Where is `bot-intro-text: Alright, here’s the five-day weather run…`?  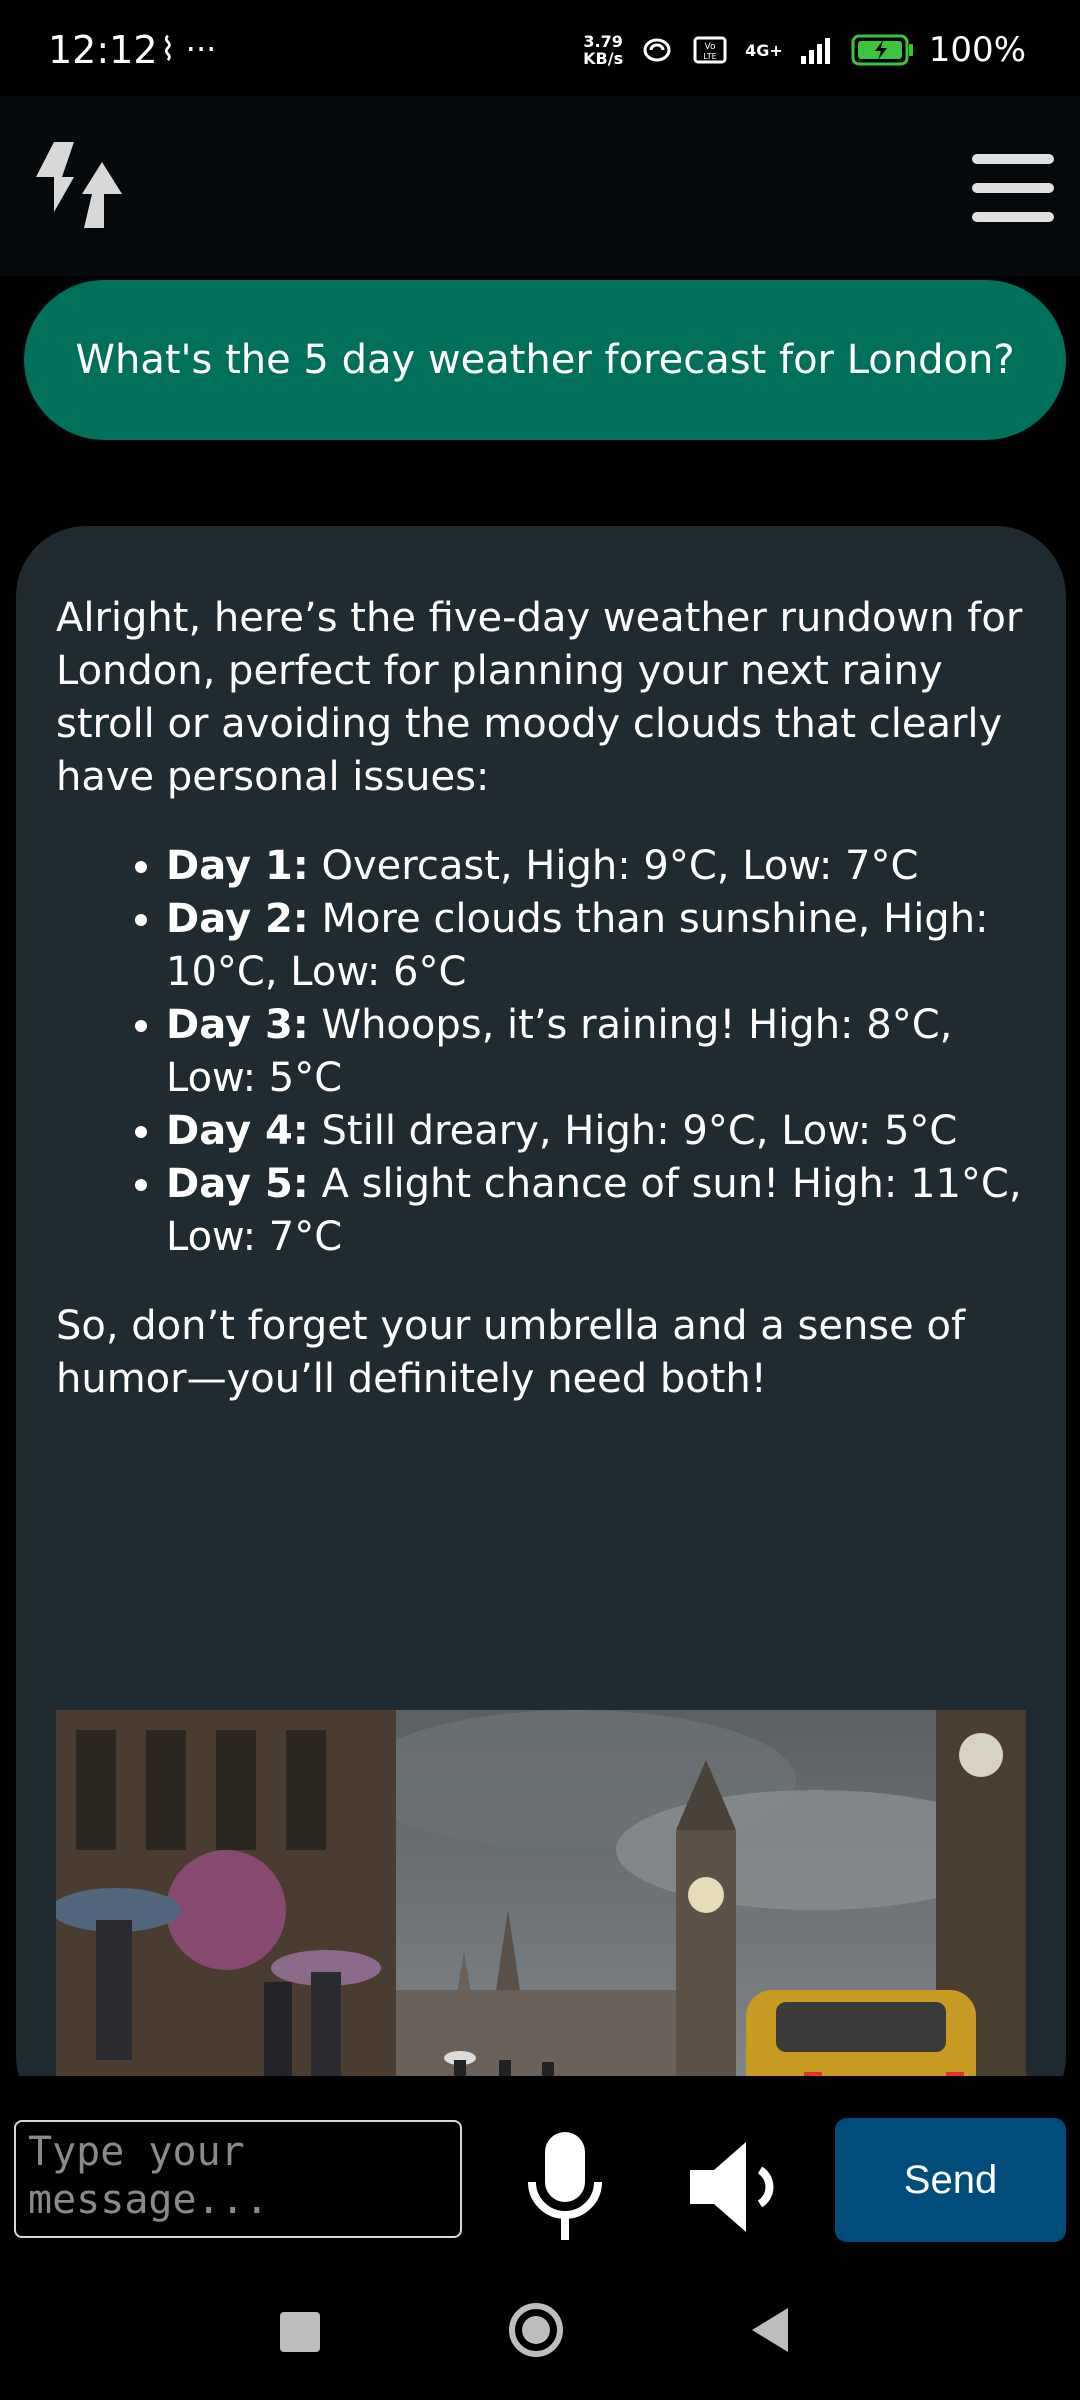
bot-intro-text: Alright, here’s the five-day weather run… is located at coordinates (539, 697).